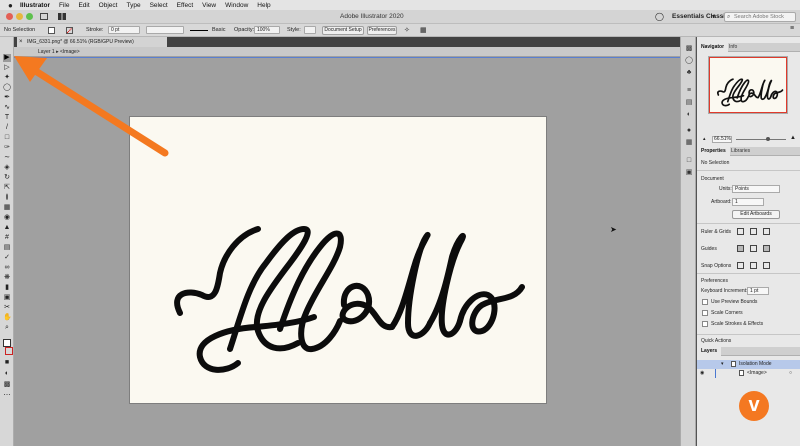 The height and width of the screenshot is (446, 800). I want to click on screen-mode-icon: ▩, so click(7, 385).